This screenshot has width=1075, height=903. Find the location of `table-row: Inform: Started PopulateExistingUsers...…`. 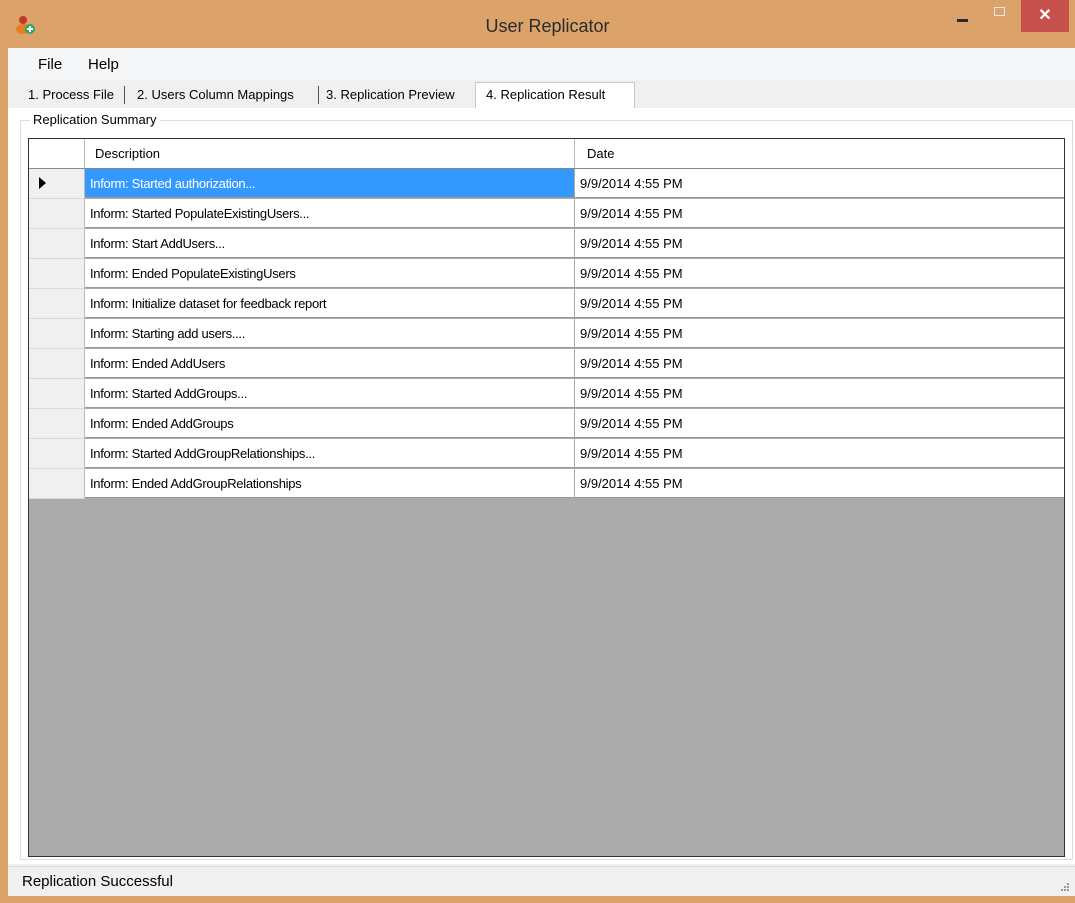

table-row: Inform: Started PopulateExistingUsers...… is located at coordinates (546, 214).